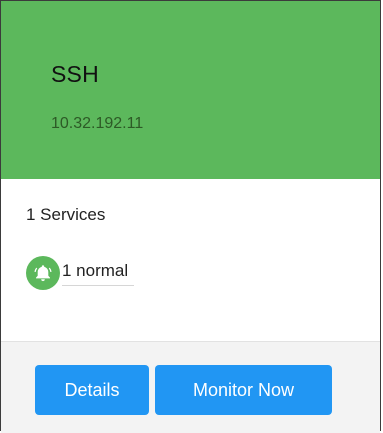 The height and width of the screenshot is (433, 383). I want to click on service-status-row: 1 normal, so click(80, 273).